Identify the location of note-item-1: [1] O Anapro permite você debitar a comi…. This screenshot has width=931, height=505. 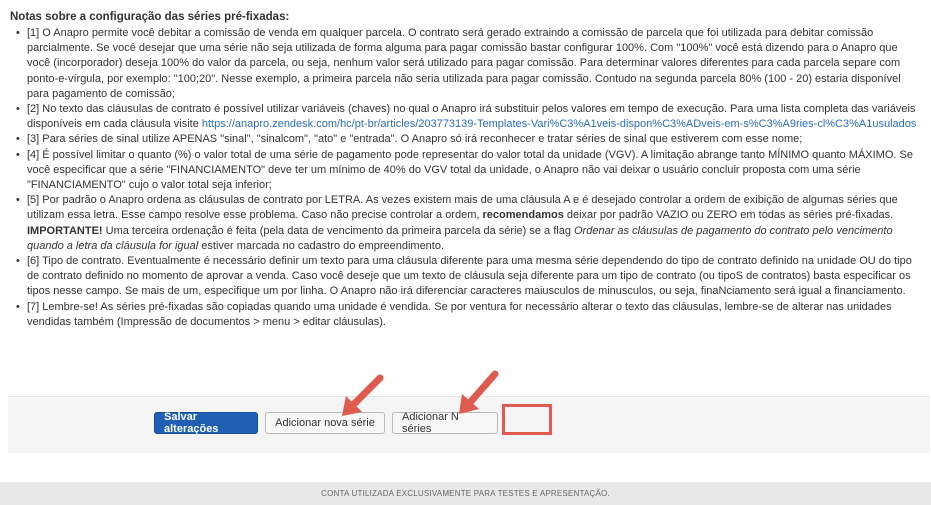
(466, 64).